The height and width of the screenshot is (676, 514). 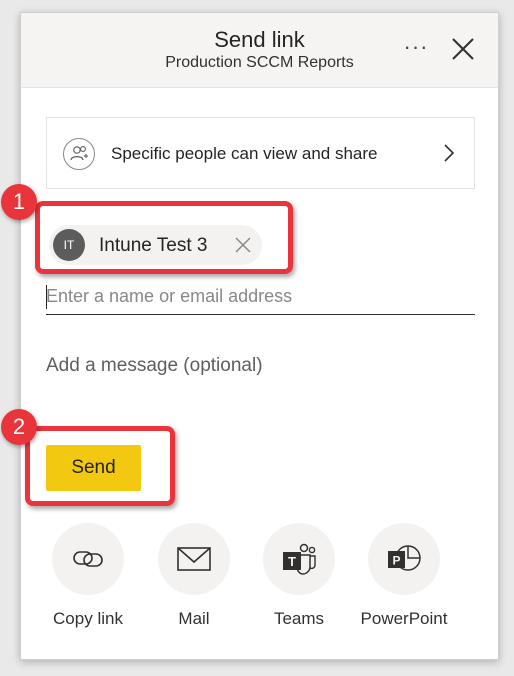 I want to click on close-icon, so click(x=463, y=49).